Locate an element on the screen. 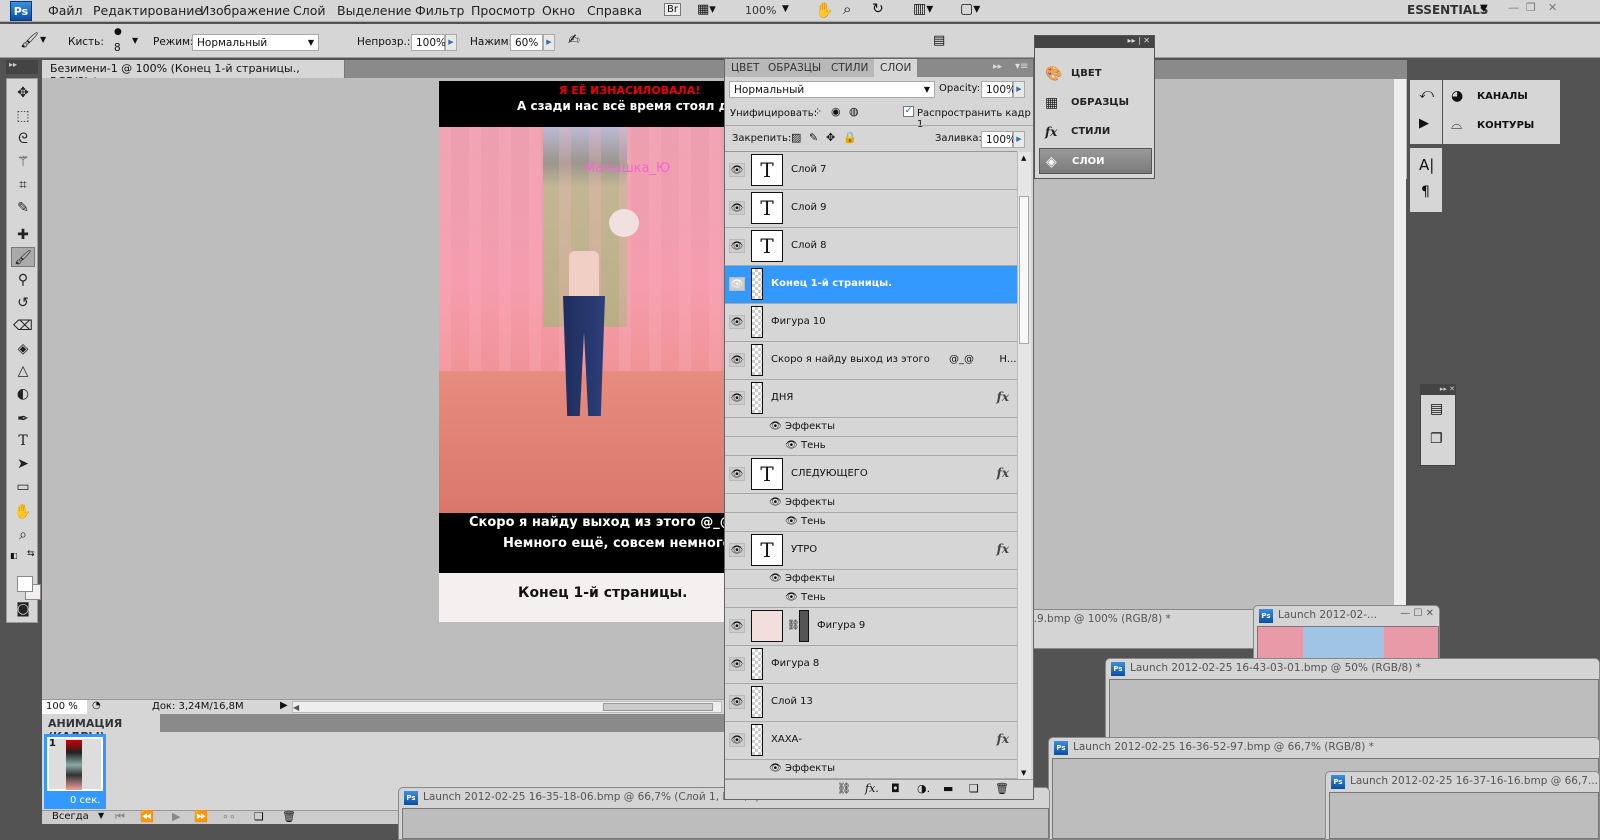 Image resolution: width=1600 pixels, height=840 pixels. flow-slider-button: ▶ is located at coordinates (549, 42).